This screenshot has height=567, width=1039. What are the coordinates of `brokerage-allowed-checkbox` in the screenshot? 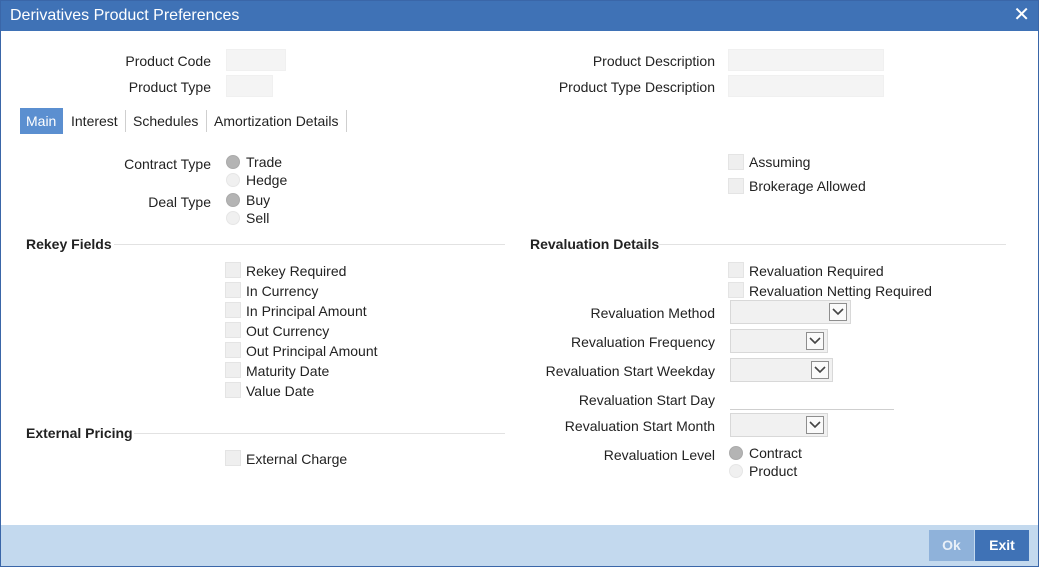 It's located at (736, 186).